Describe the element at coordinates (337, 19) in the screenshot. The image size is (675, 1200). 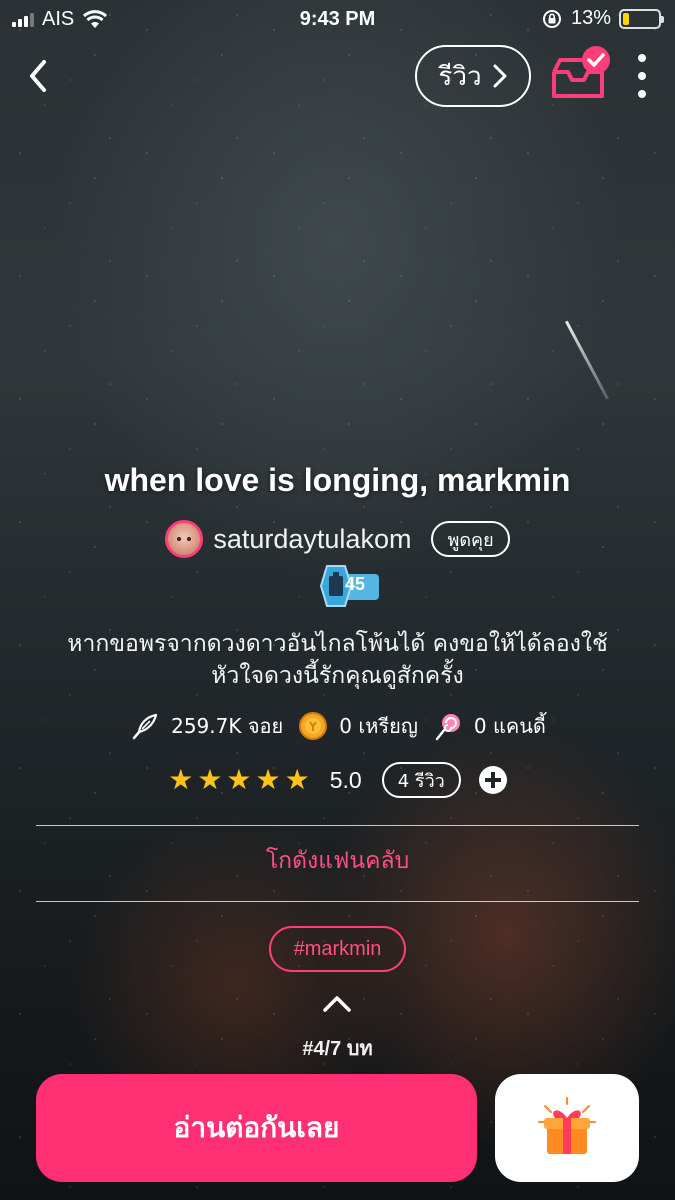
I see `status-bar: AIS 9:43 PM 13%` at that location.